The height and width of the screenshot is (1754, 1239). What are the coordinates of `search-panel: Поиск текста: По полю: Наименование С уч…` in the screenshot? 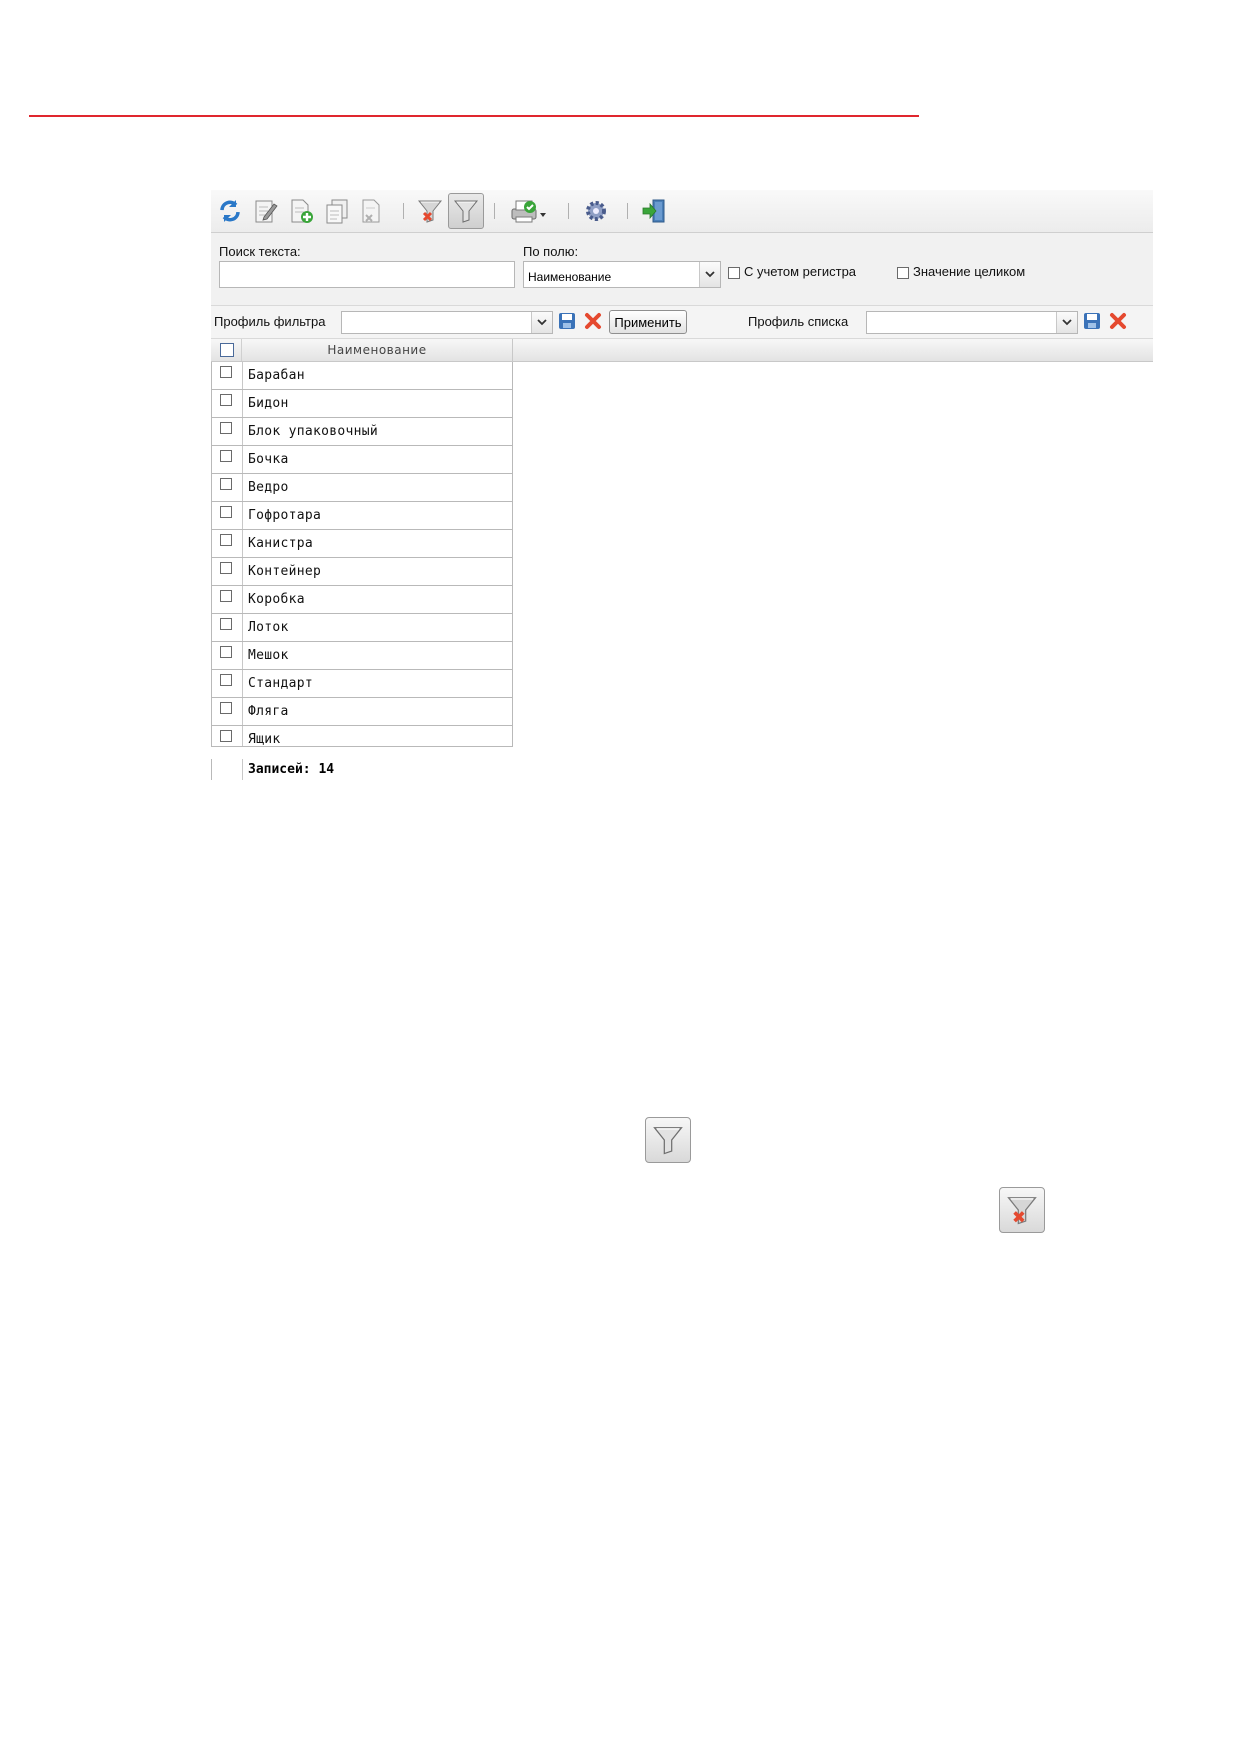 It's located at (682, 269).